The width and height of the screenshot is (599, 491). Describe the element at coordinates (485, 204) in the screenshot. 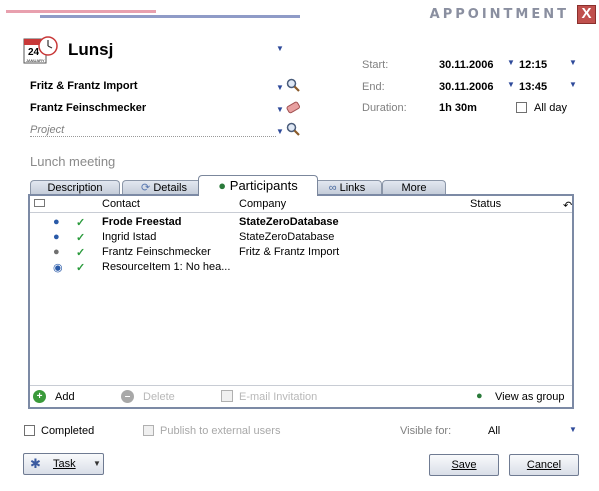

I see `column-header-status: Status` at that location.